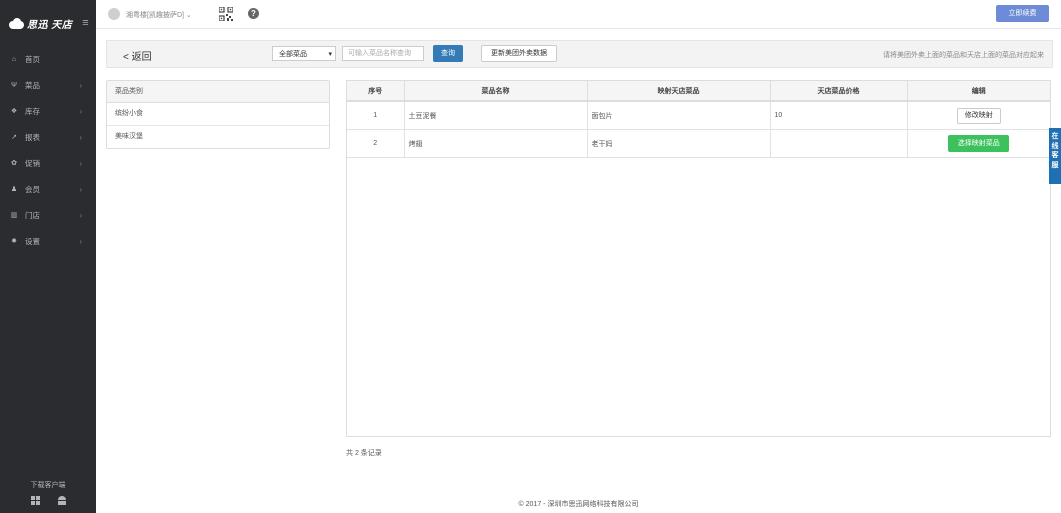 The width and height of the screenshot is (1061, 513). What do you see at coordinates (14, 241) in the screenshot?
I see `gear-icon: ✹` at bounding box center [14, 241].